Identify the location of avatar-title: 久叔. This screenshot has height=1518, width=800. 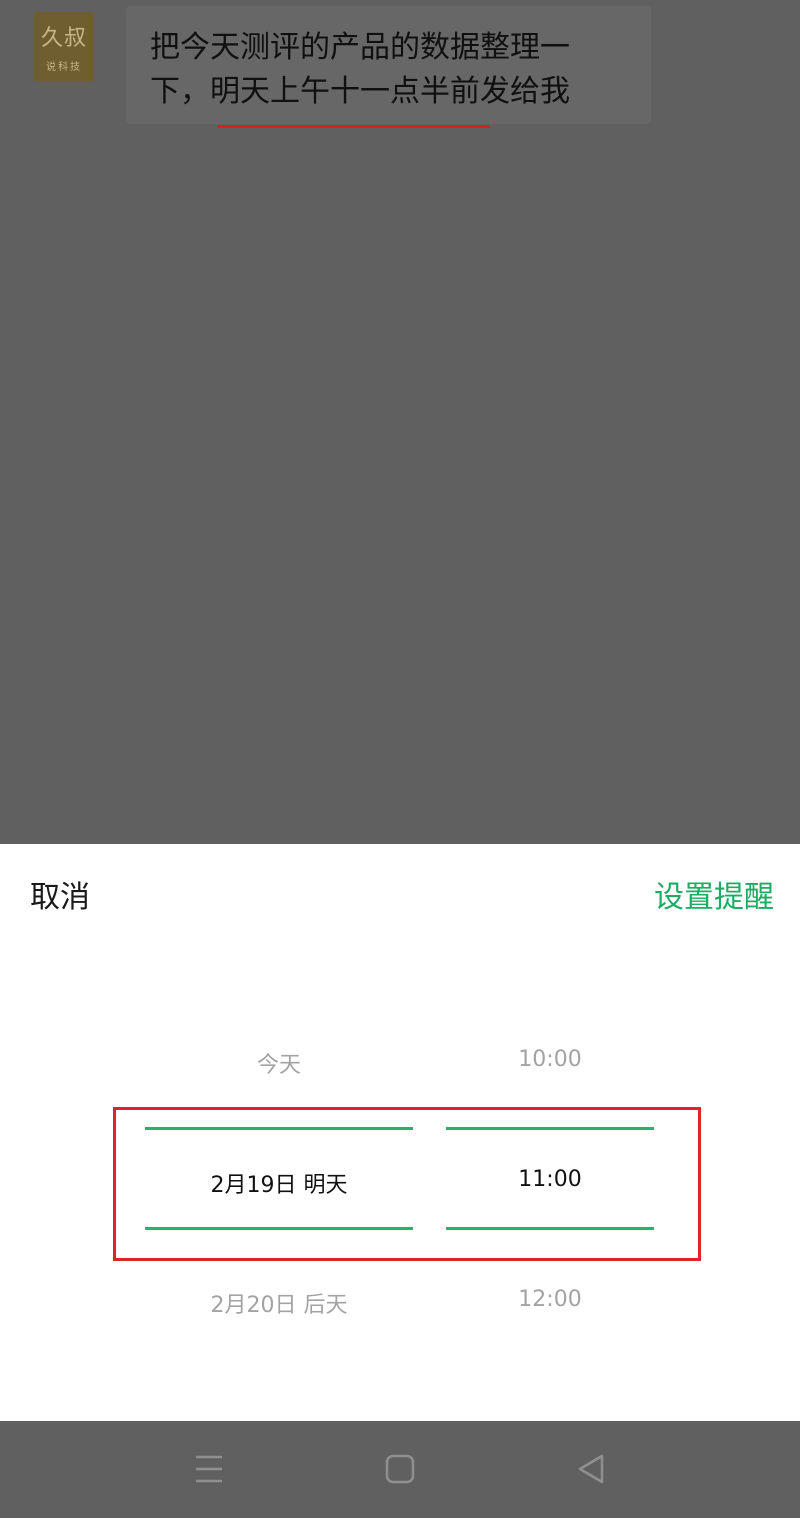
(63, 38).